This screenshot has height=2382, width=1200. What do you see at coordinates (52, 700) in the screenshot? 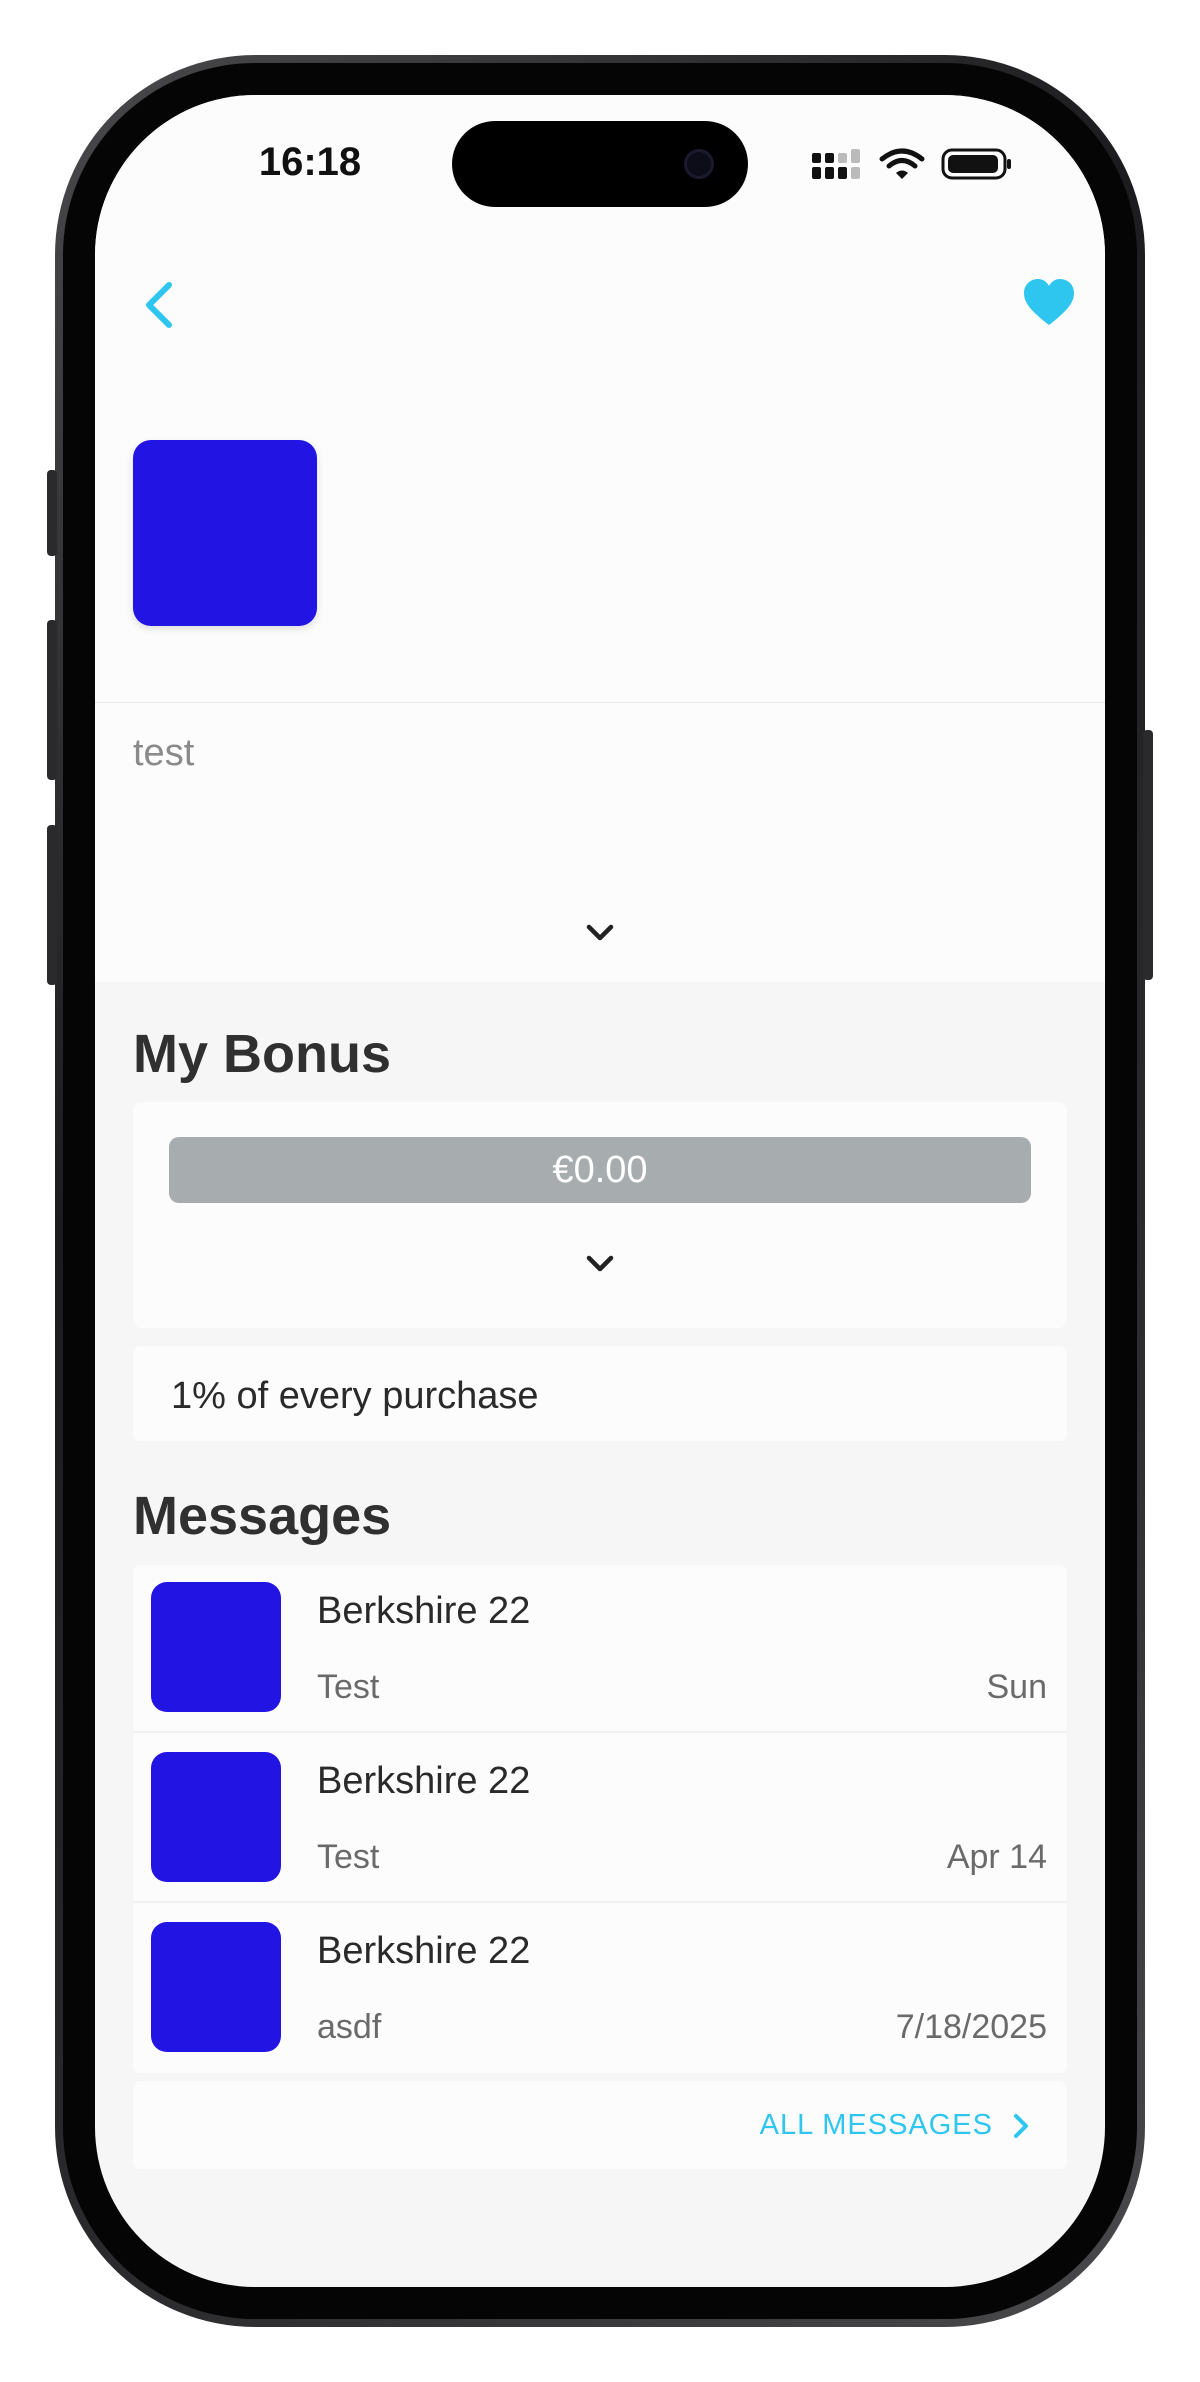
I see `side-button-volume-up` at bounding box center [52, 700].